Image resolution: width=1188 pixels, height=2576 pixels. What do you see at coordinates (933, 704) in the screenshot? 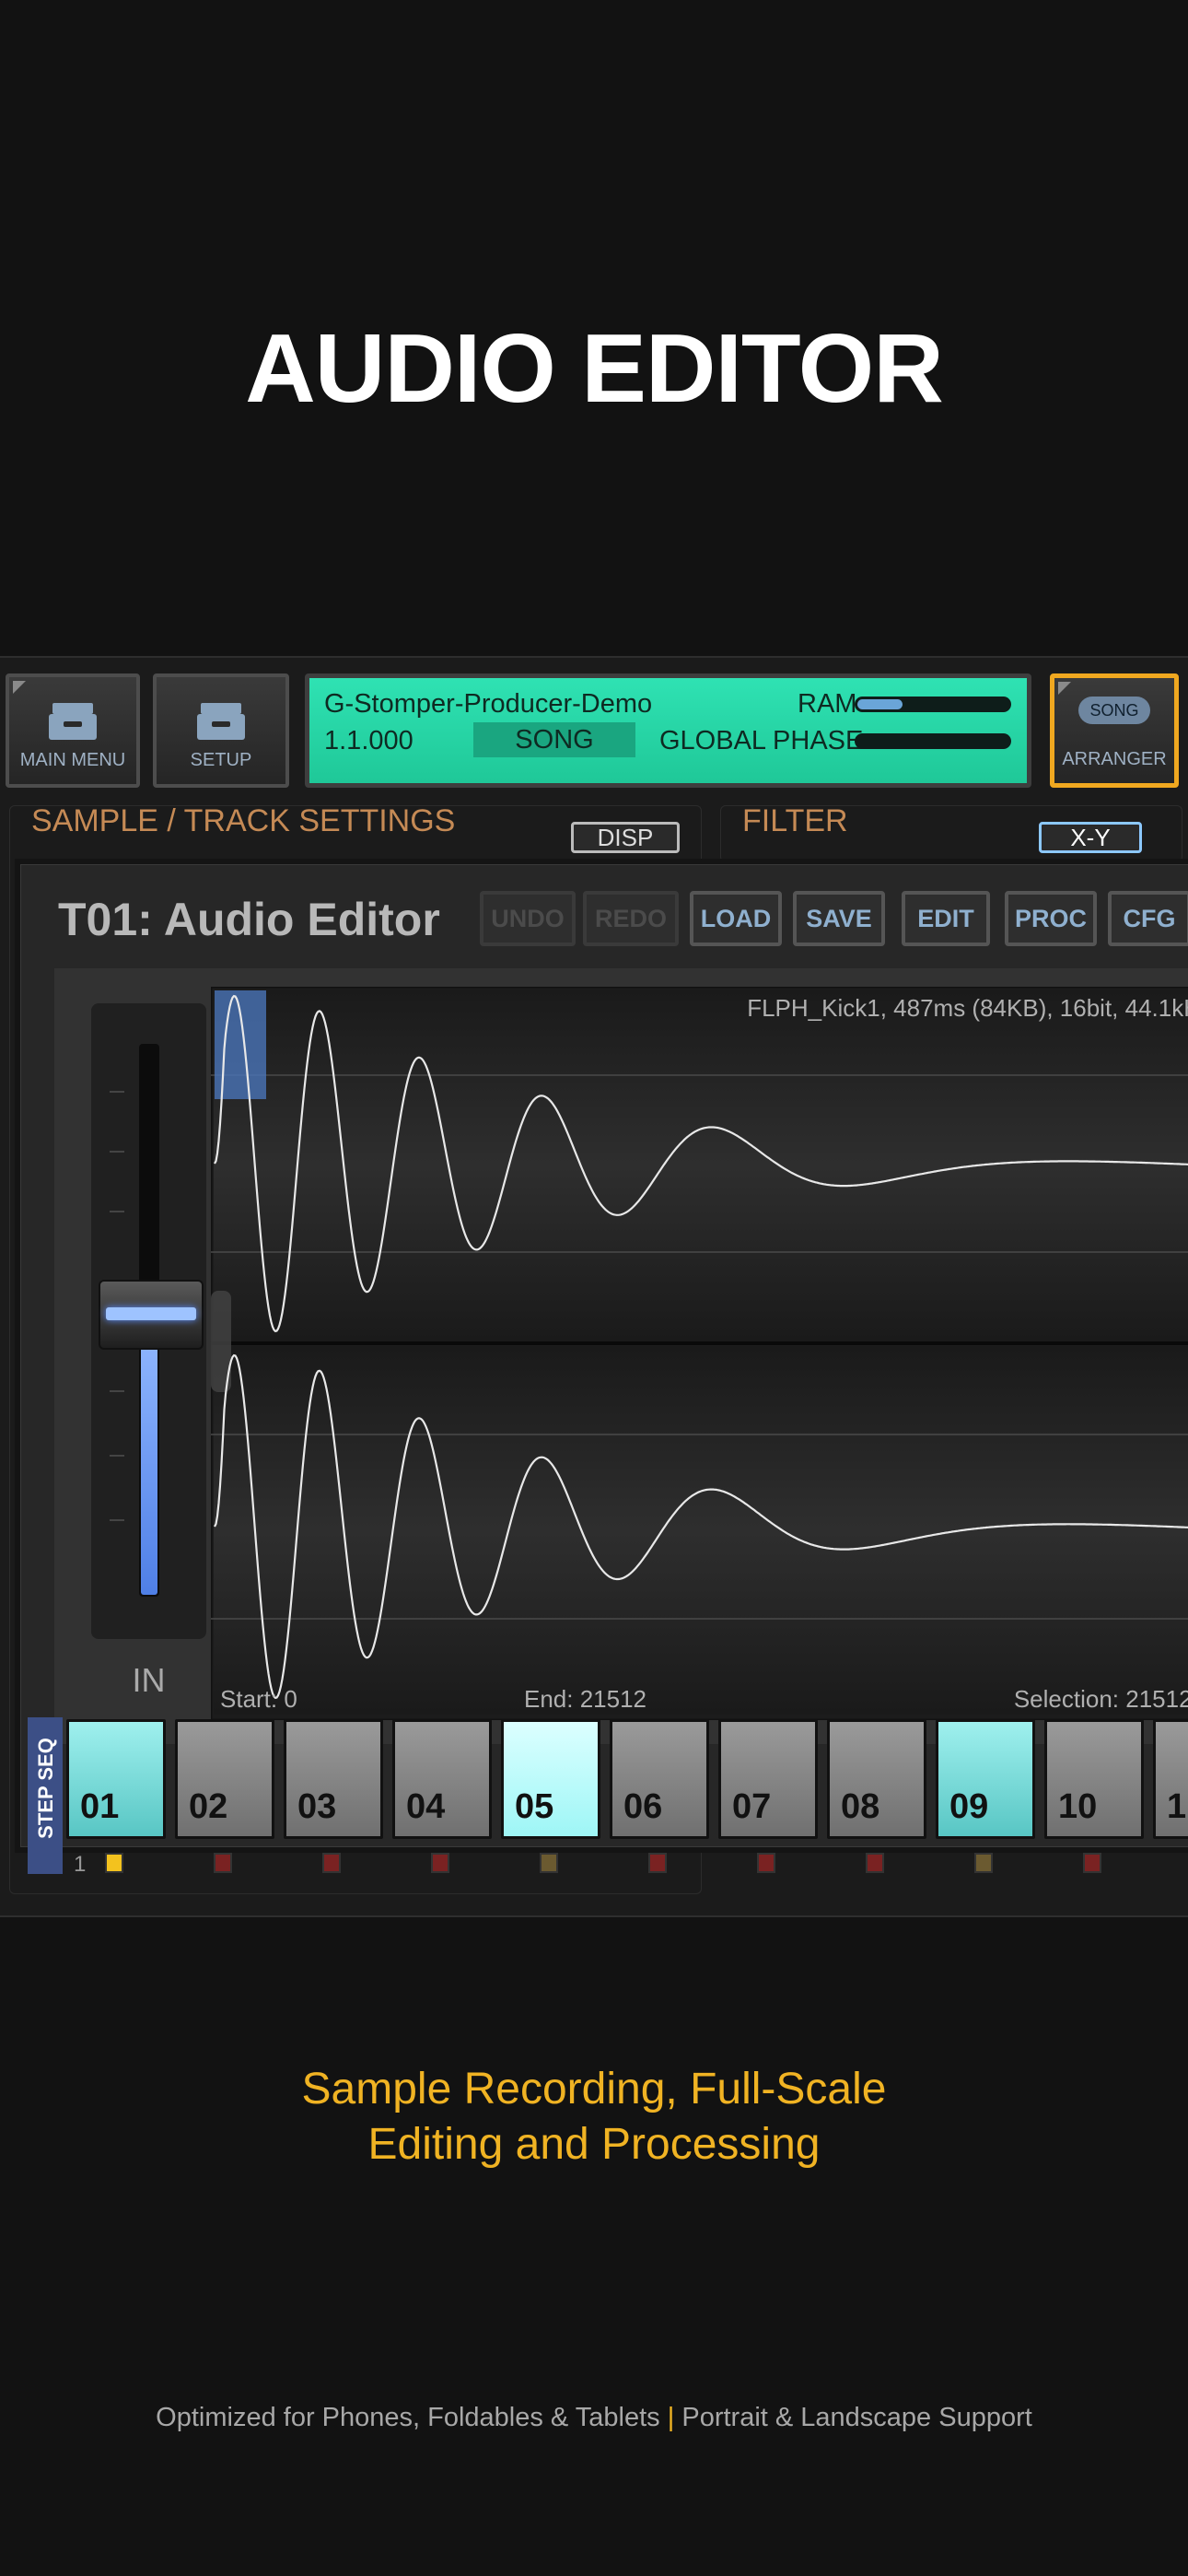
I see `ram-meter` at bounding box center [933, 704].